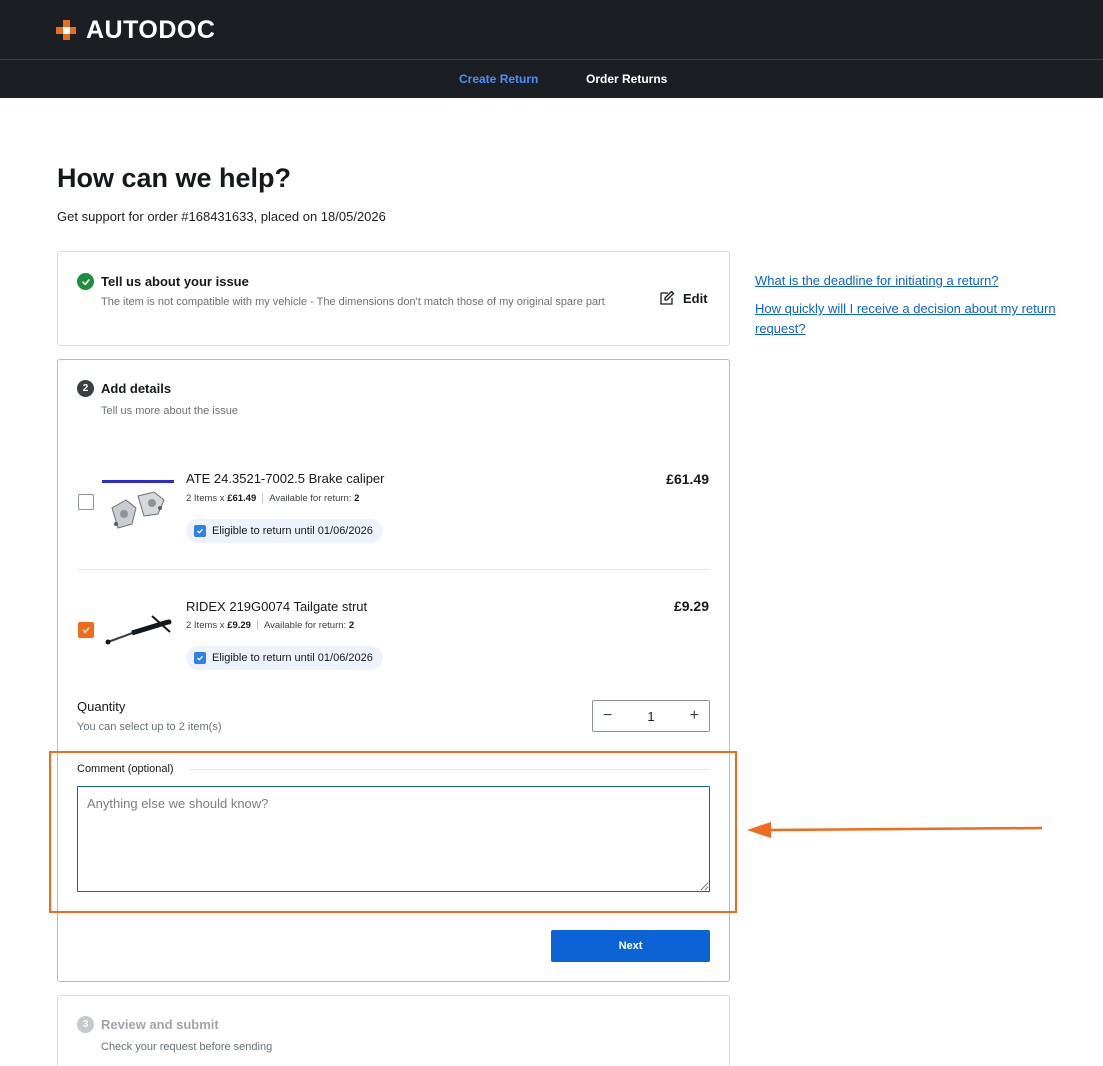  Describe the element at coordinates (450, 769) in the screenshot. I see `comment-divider` at that location.